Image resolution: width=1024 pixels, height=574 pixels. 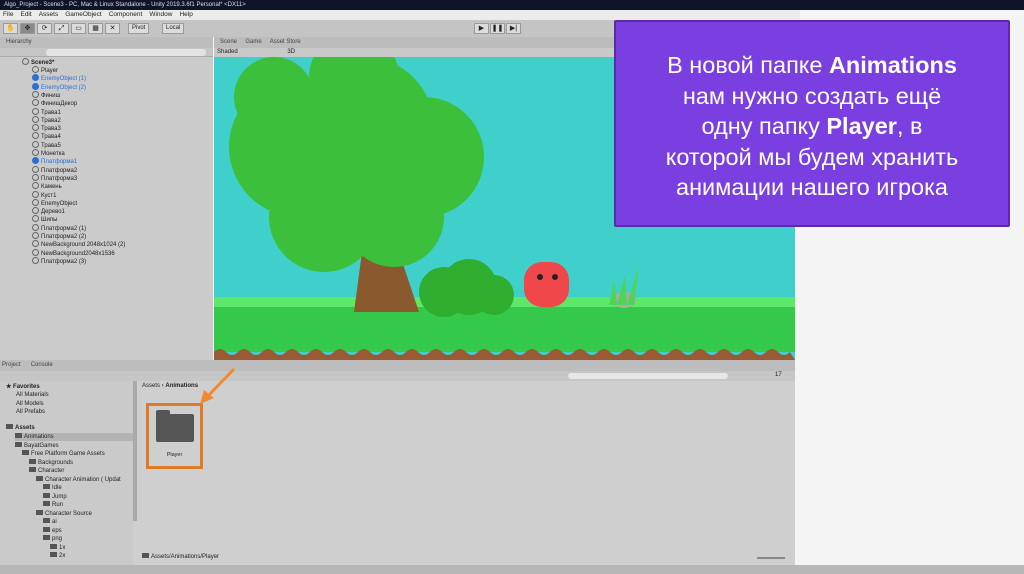 What do you see at coordinates (69, 513) in the screenshot?
I see `folder-label: Character Source` at bounding box center [69, 513].